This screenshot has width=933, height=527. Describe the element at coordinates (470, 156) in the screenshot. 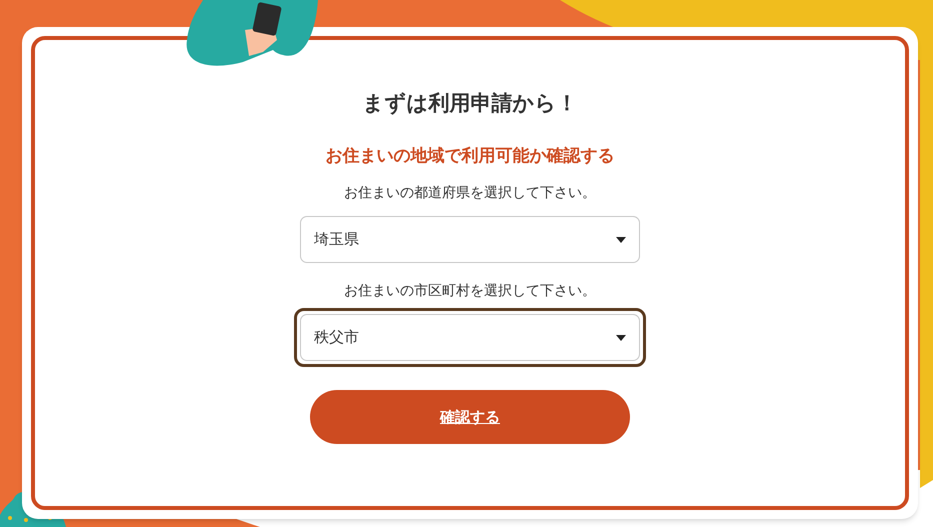

I see `section-subheading: お住まいの地域で利用可能か確認する` at that location.